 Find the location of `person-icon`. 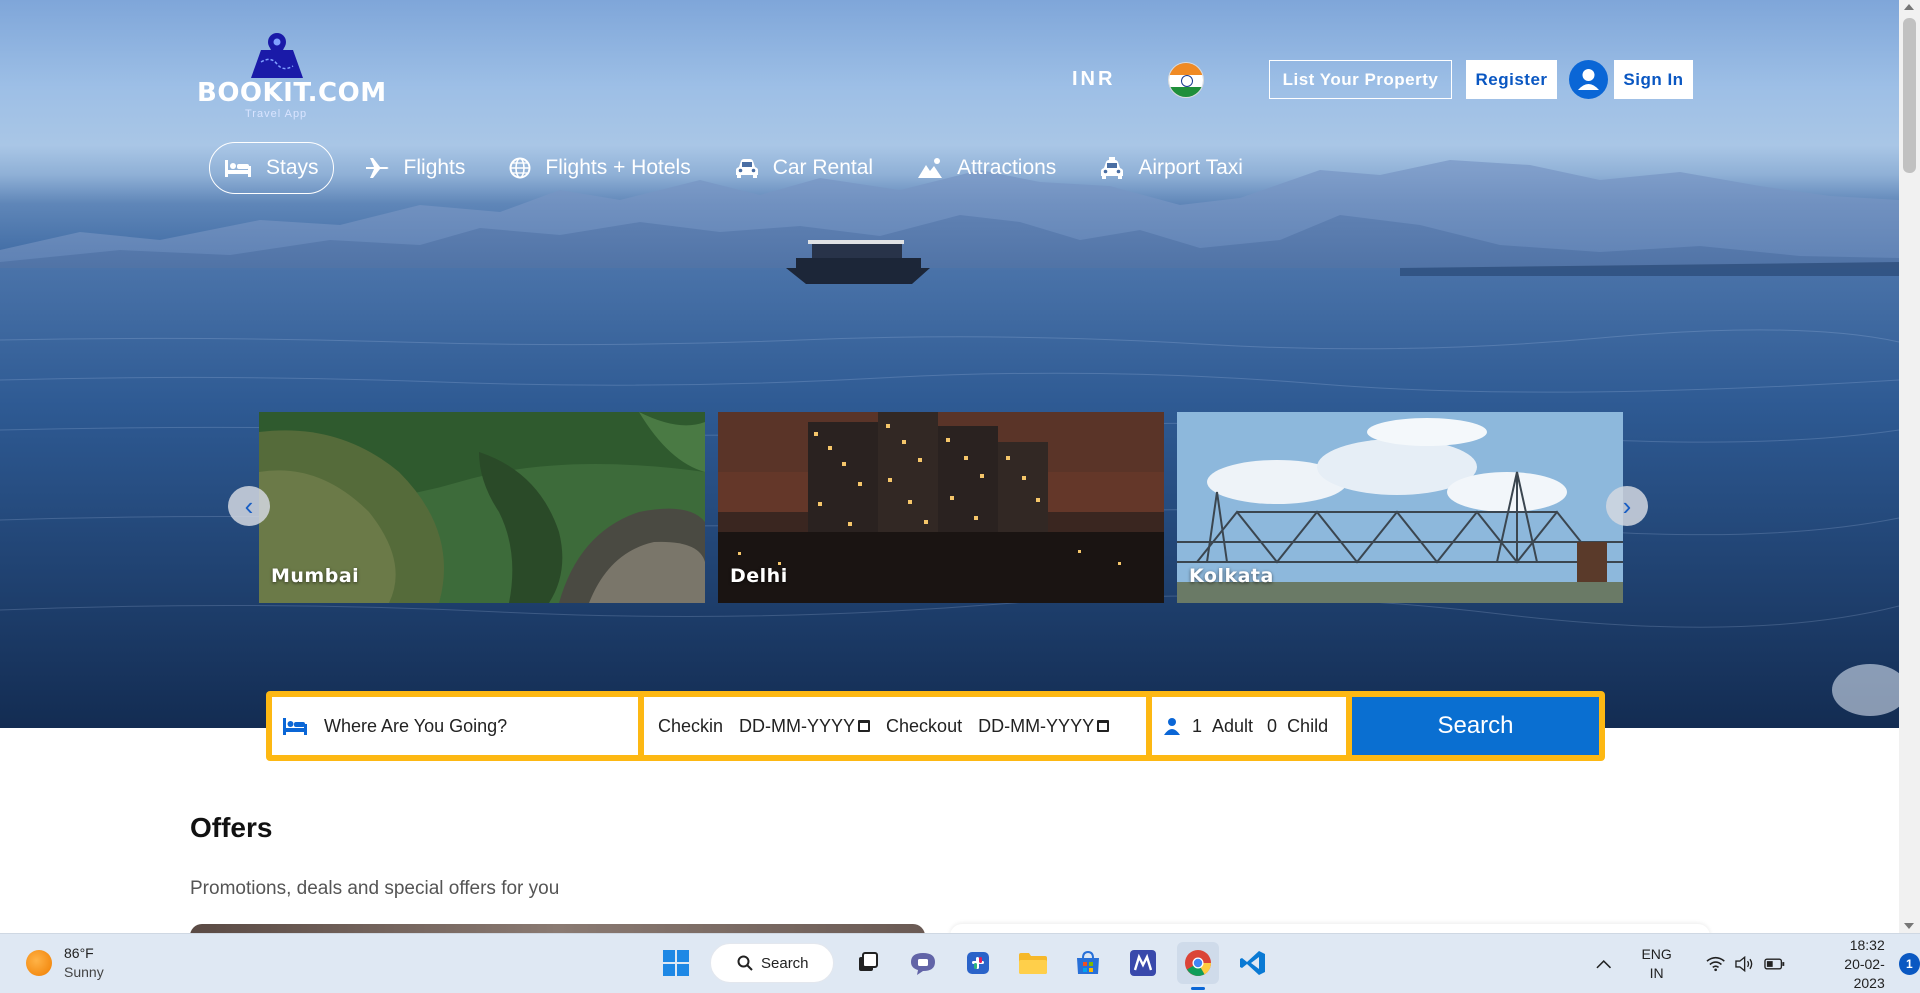

person-icon is located at coordinates (1172, 726).